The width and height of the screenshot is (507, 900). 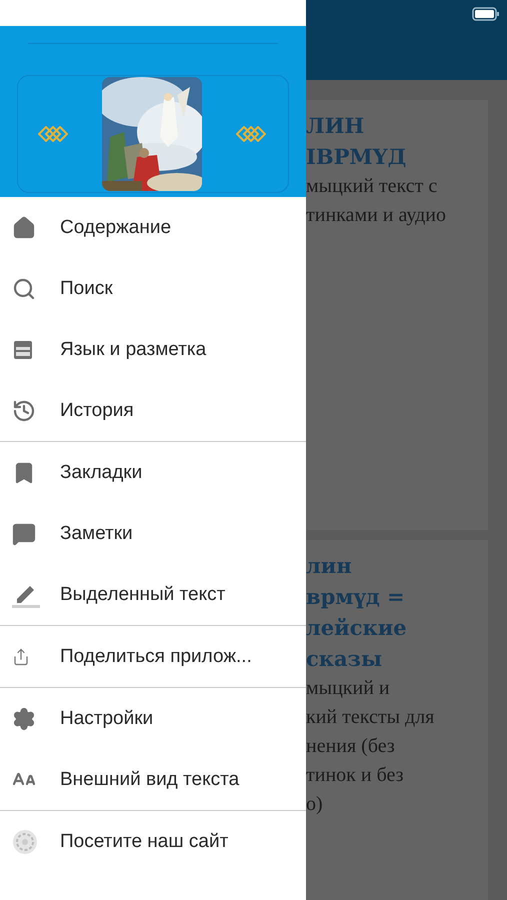 What do you see at coordinates (376, 215) in the screenshot?
I see `book-description: тинками и аудио` at bounding box center [376, 215].